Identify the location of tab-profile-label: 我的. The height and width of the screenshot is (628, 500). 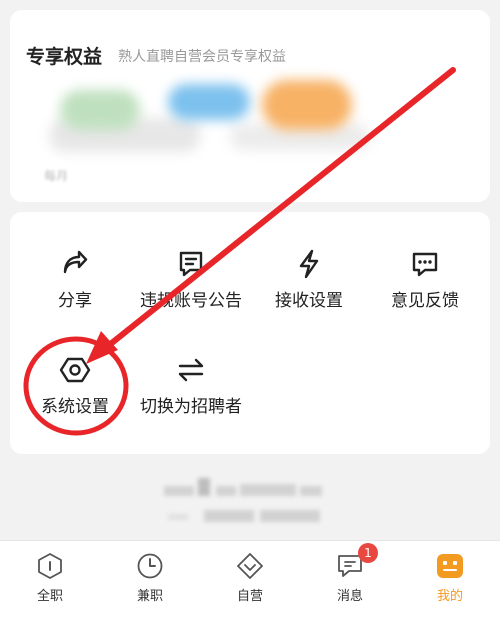
(449, 596).